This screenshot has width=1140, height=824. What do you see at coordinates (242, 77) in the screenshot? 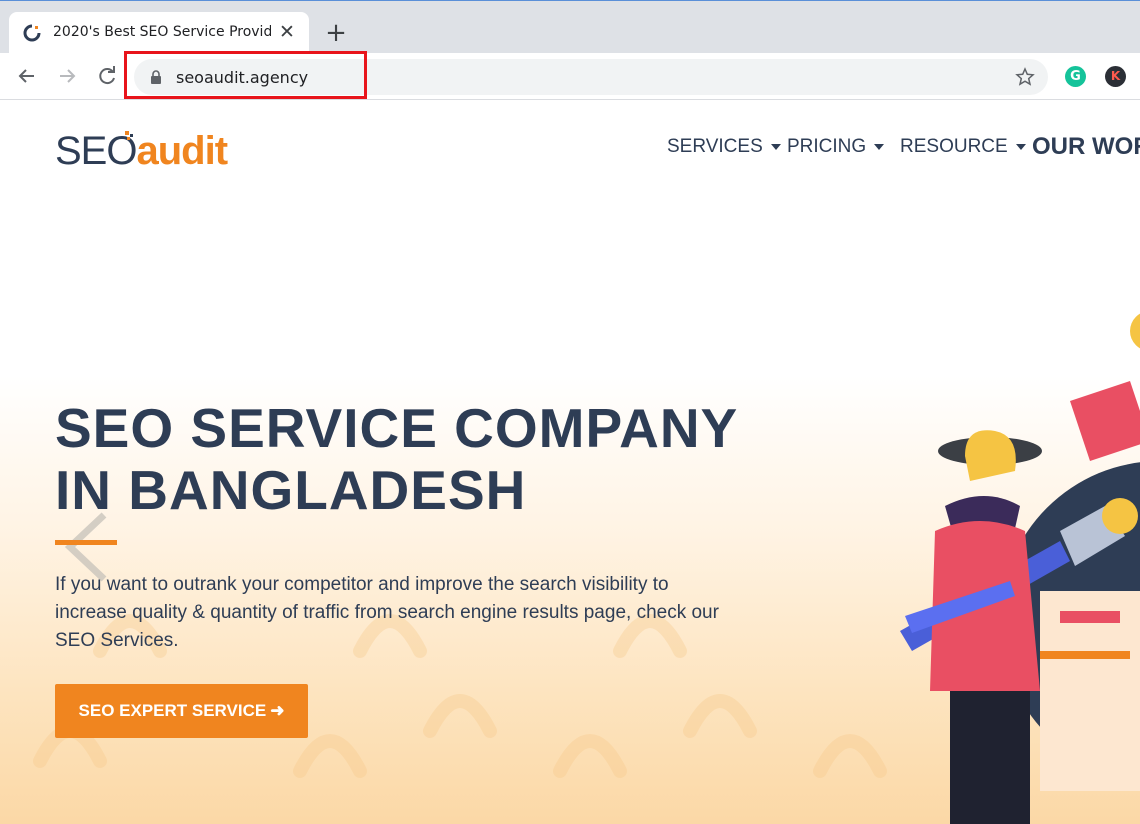
I see `url-text: seoaudit.agency` at bounding box center [242, 77].